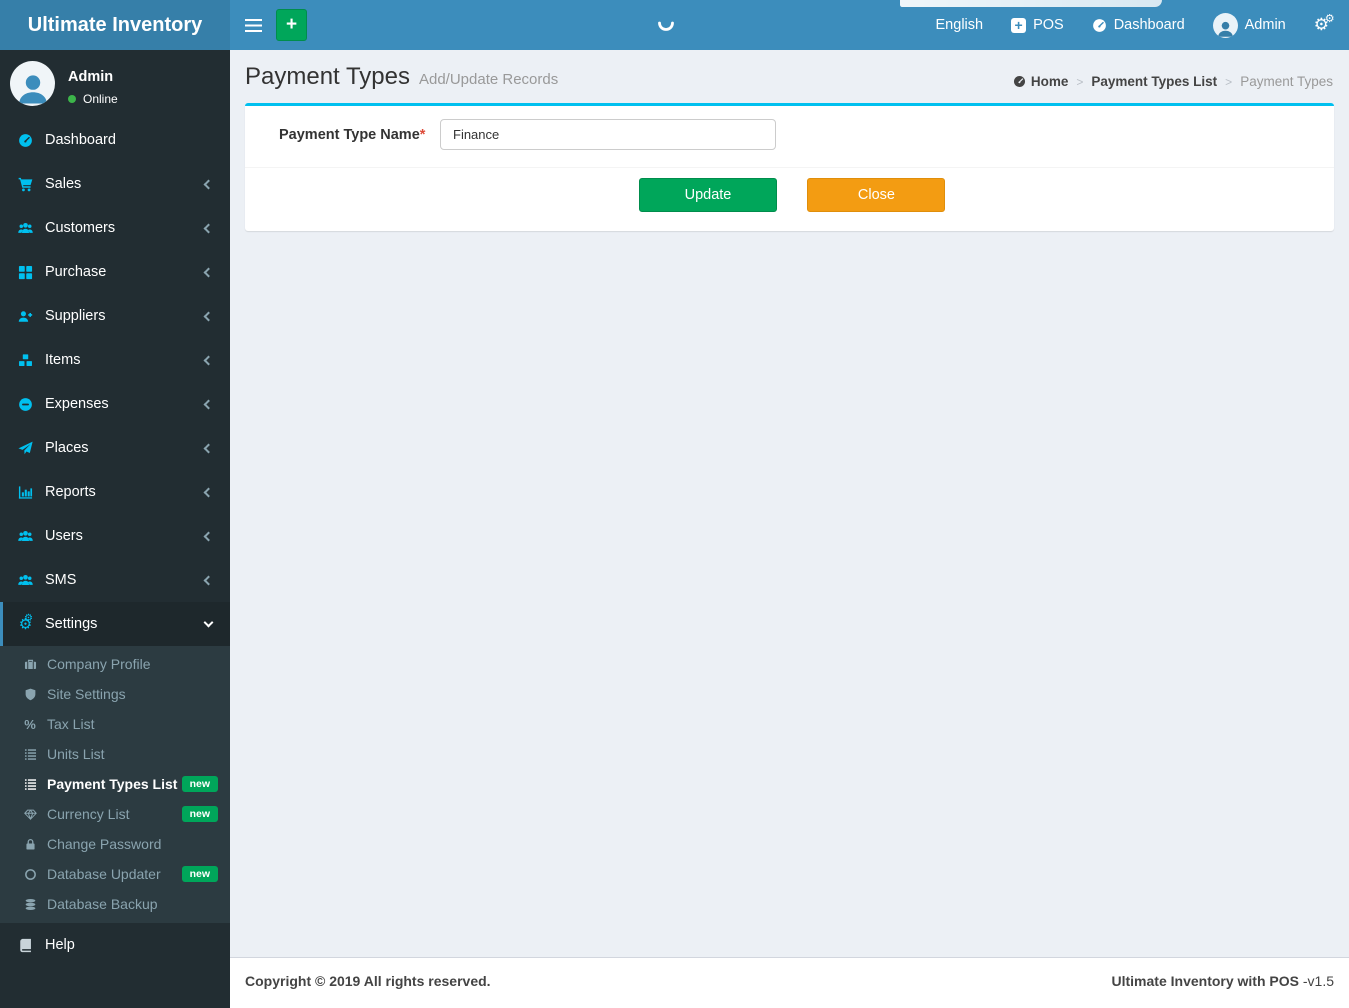  I want to click on plus-square-icon: +, so click(1019, 25).